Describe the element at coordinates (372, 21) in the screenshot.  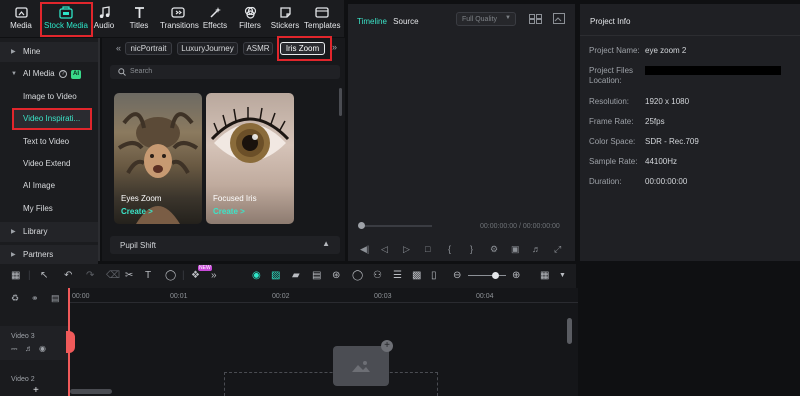
I see `tab-timeline: Timeline` at that location.